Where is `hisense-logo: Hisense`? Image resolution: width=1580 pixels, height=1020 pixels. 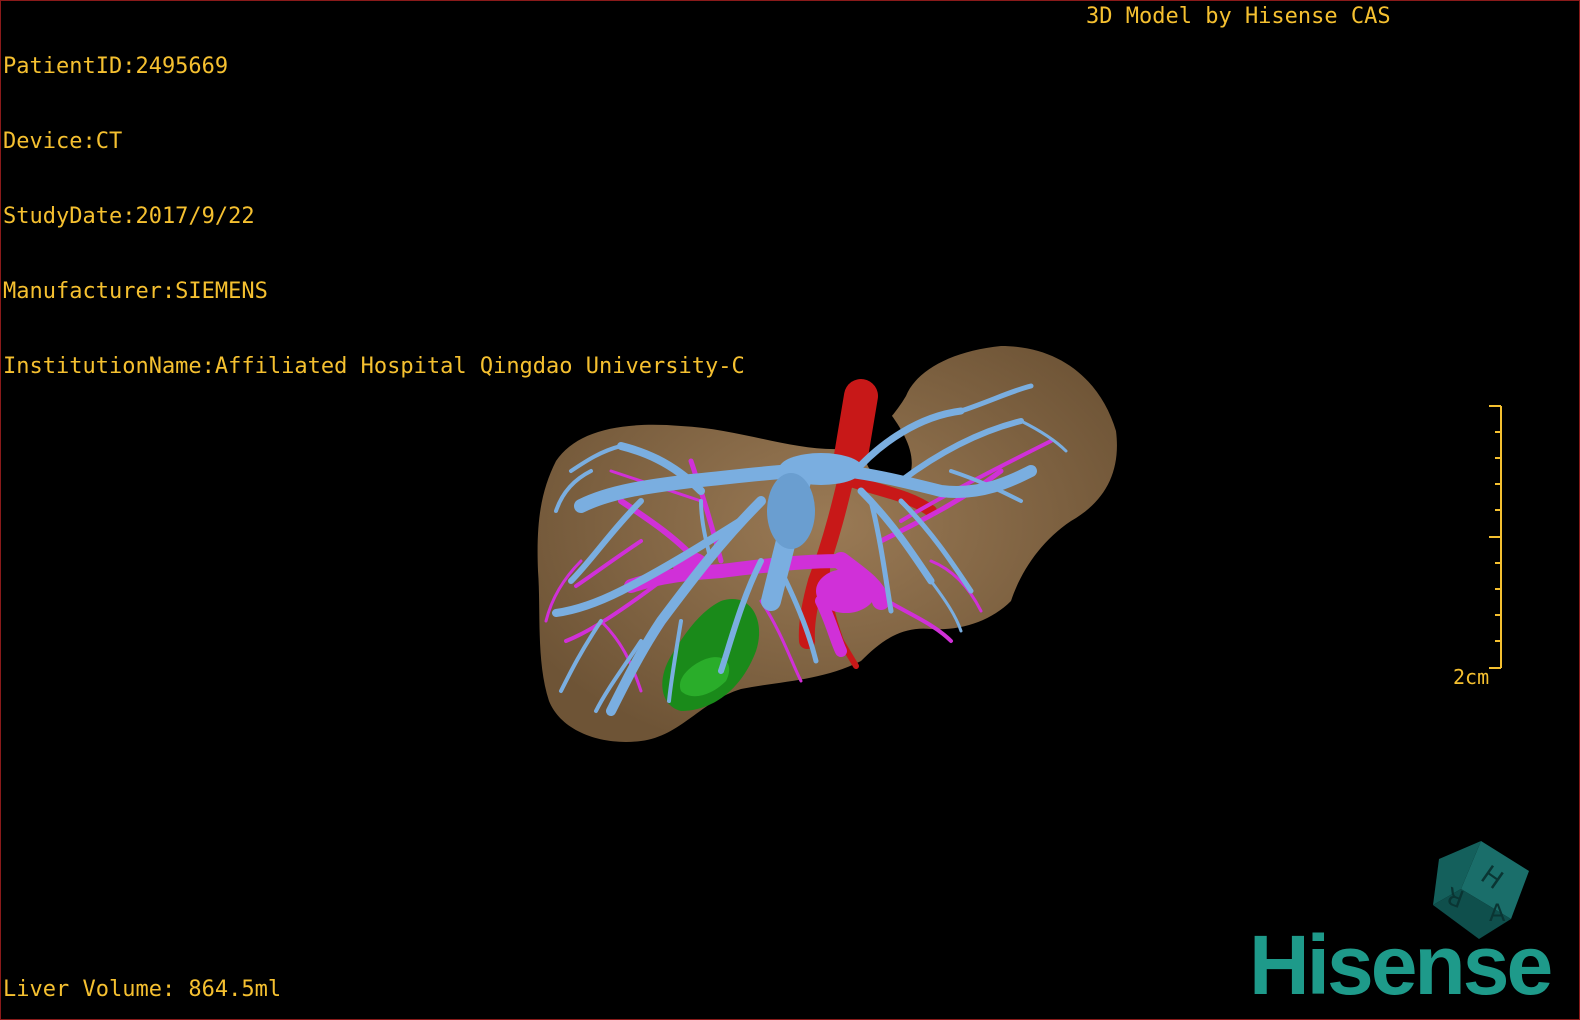
hisense-logo: Hisense is located at coordinates (1401, 965).